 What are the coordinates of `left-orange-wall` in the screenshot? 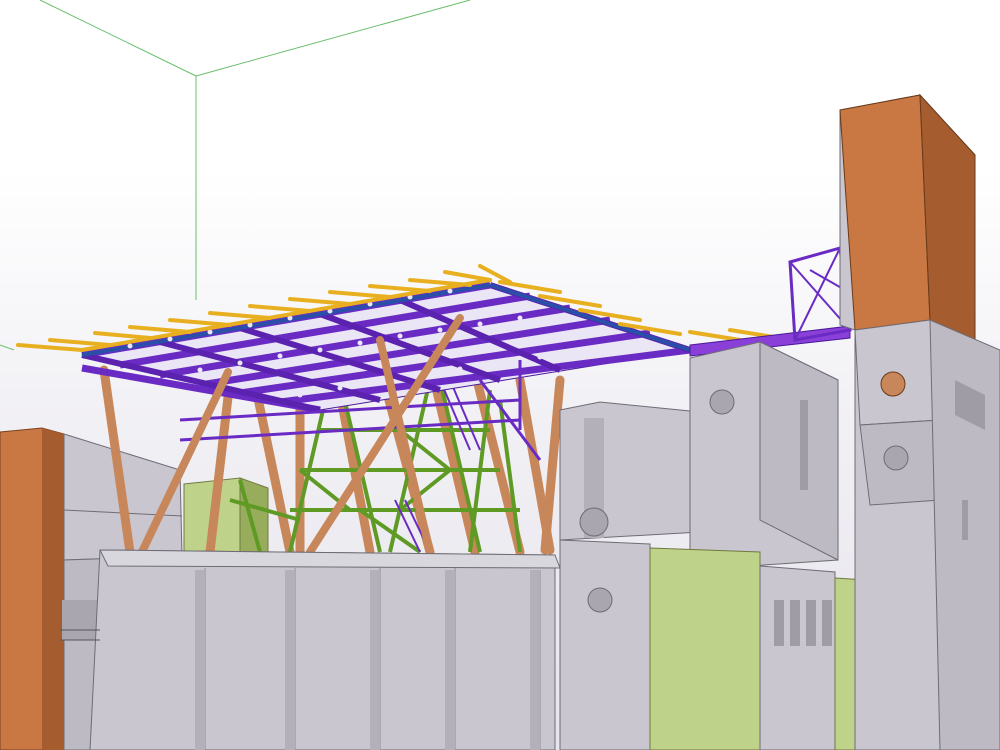 It's located at (32, 588).